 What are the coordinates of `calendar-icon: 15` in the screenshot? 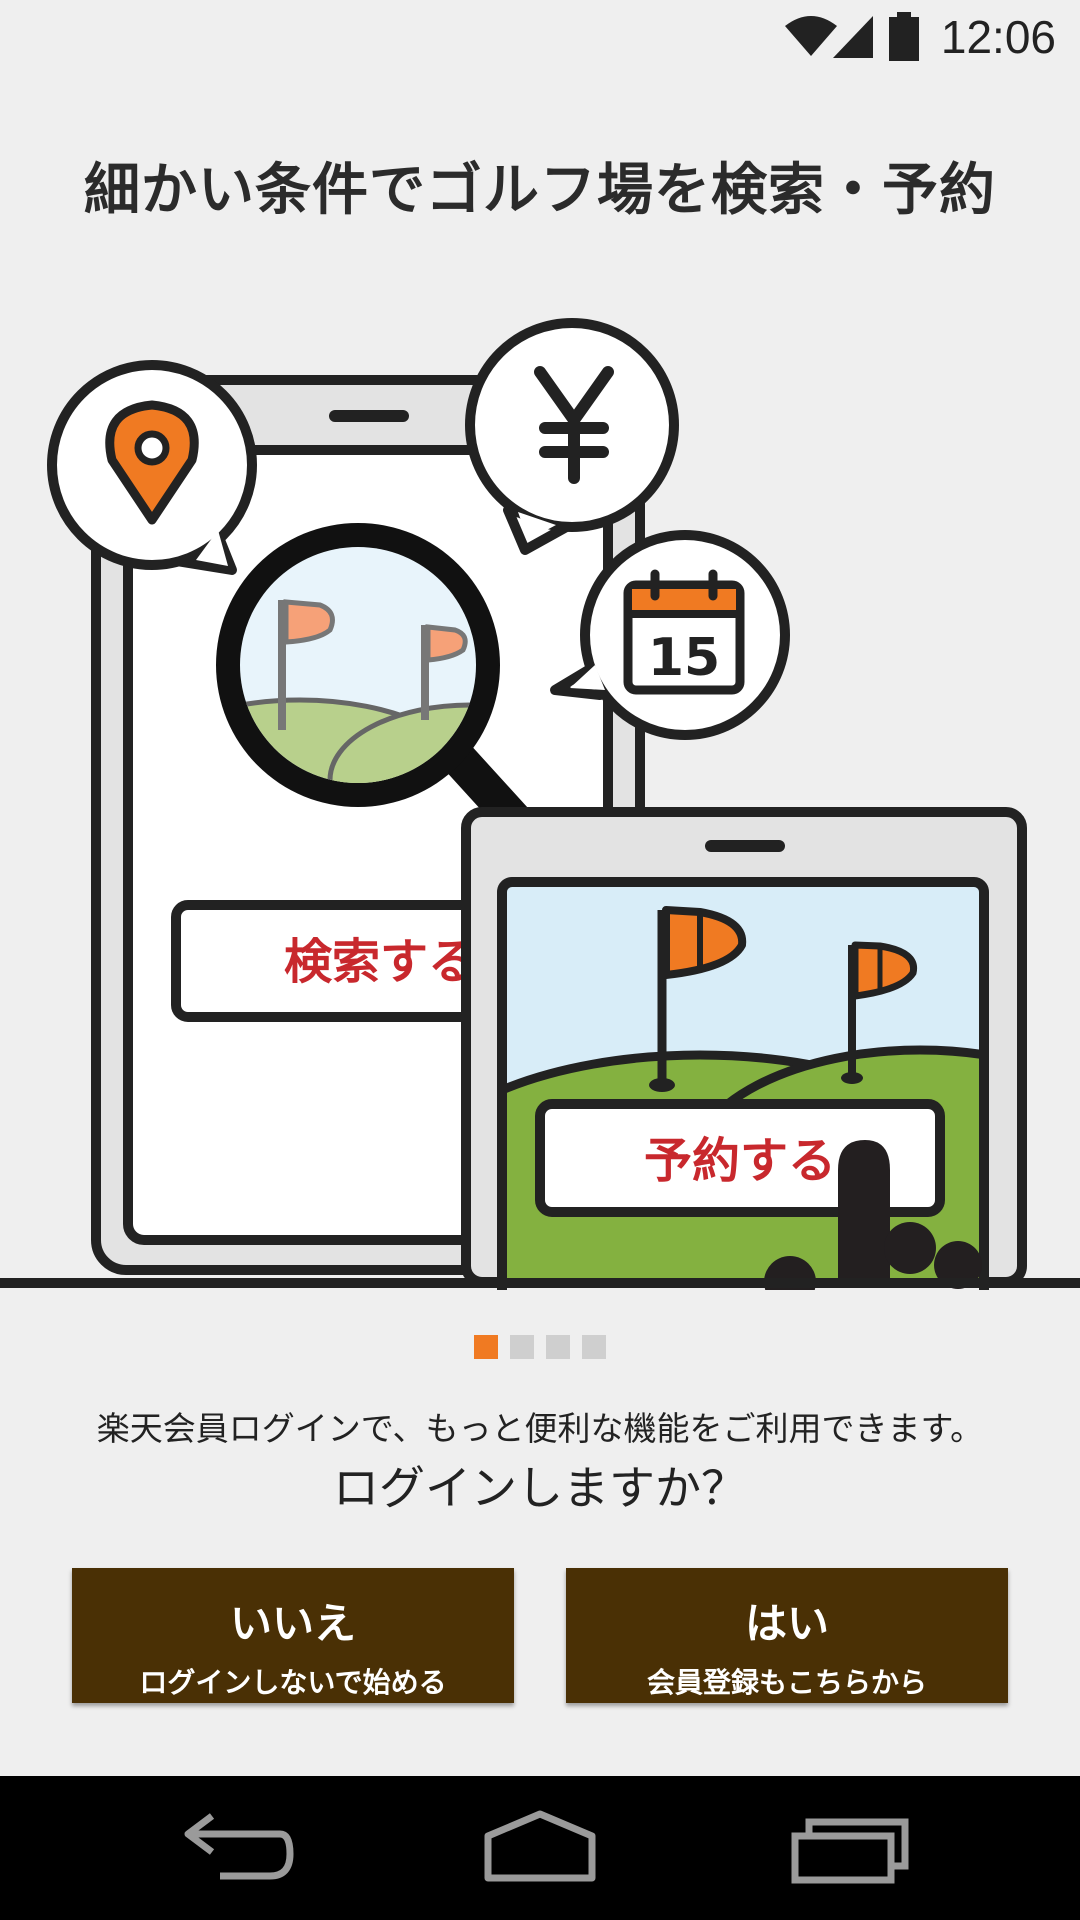 It's located at (684, 632).